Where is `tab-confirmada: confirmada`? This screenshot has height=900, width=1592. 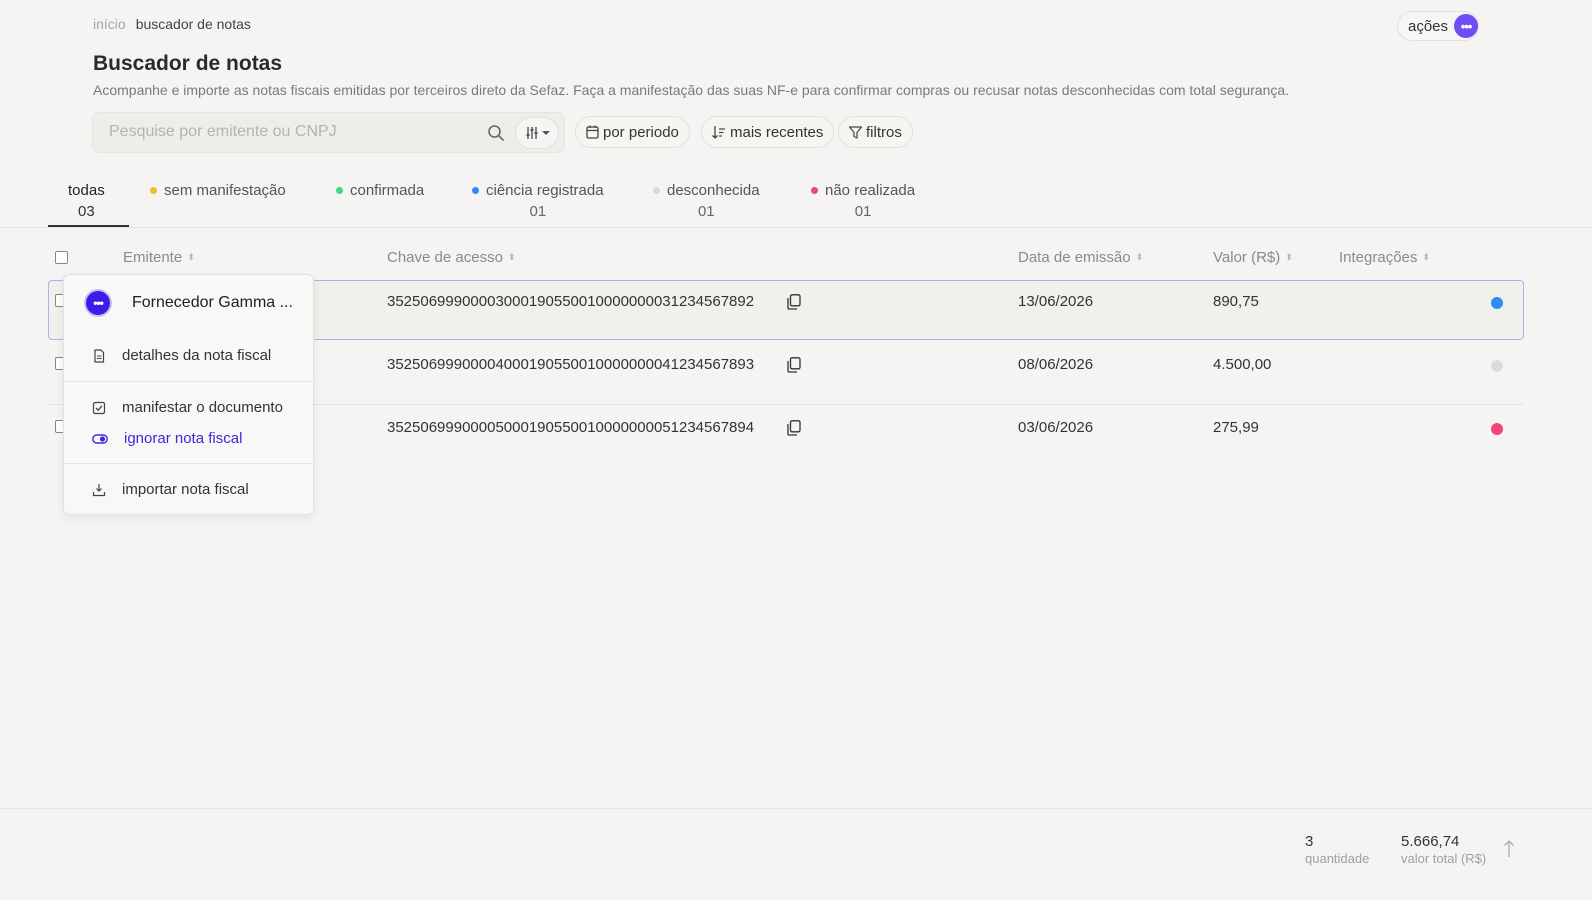
tab-confirmada: confirmada is located at coordinates (380, 190).